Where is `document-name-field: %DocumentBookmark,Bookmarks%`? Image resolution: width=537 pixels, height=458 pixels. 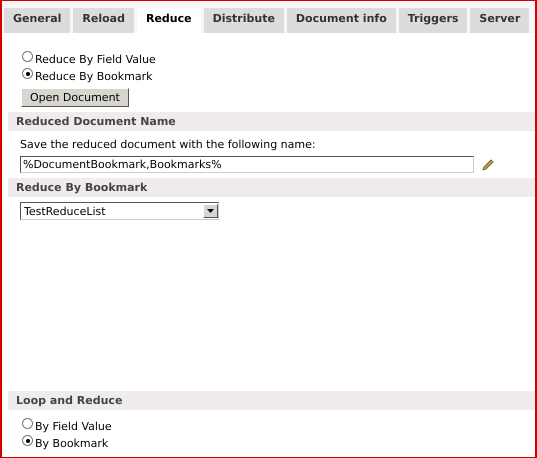 document-name-field: %DocumentBookmark,Bookmarks% is located at coordinates (247, 164).